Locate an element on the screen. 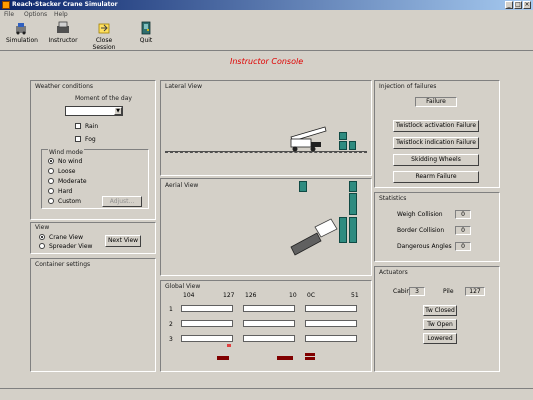 This screenshot has height=400, width=533. global-col-label: 126 is located at coordinates (251, 295).